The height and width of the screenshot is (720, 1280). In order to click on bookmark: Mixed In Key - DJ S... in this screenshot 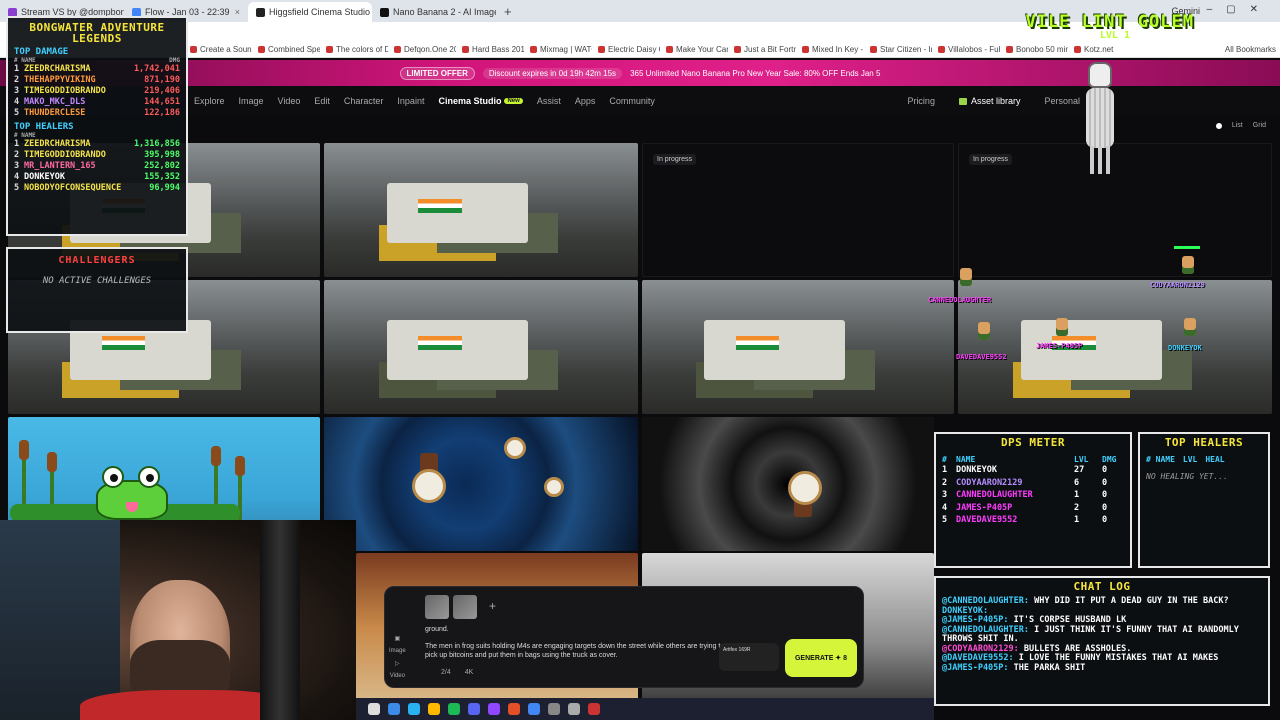, I will do `click(833, 49)`.